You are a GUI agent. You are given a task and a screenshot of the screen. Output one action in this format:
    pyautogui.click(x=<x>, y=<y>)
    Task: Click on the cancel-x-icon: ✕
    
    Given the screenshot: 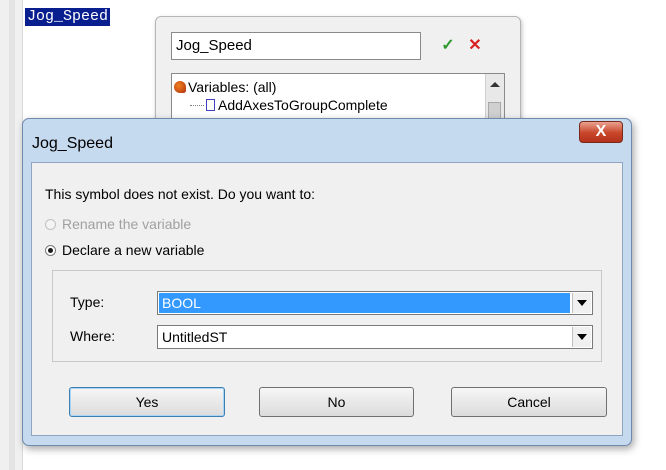 What is the action you would take?
    pyautogui.click(x=475, y=46)
    